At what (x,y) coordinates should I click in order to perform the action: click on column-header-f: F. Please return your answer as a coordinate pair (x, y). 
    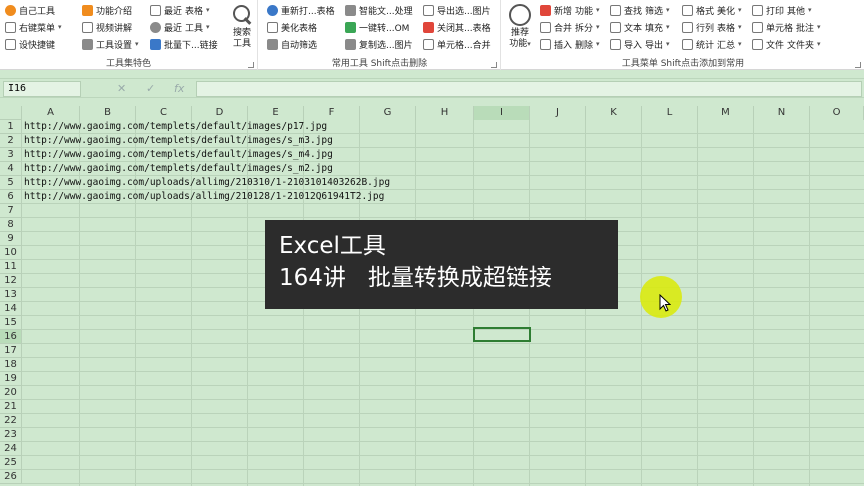
    Looking at the image, I should click on (332, 113).